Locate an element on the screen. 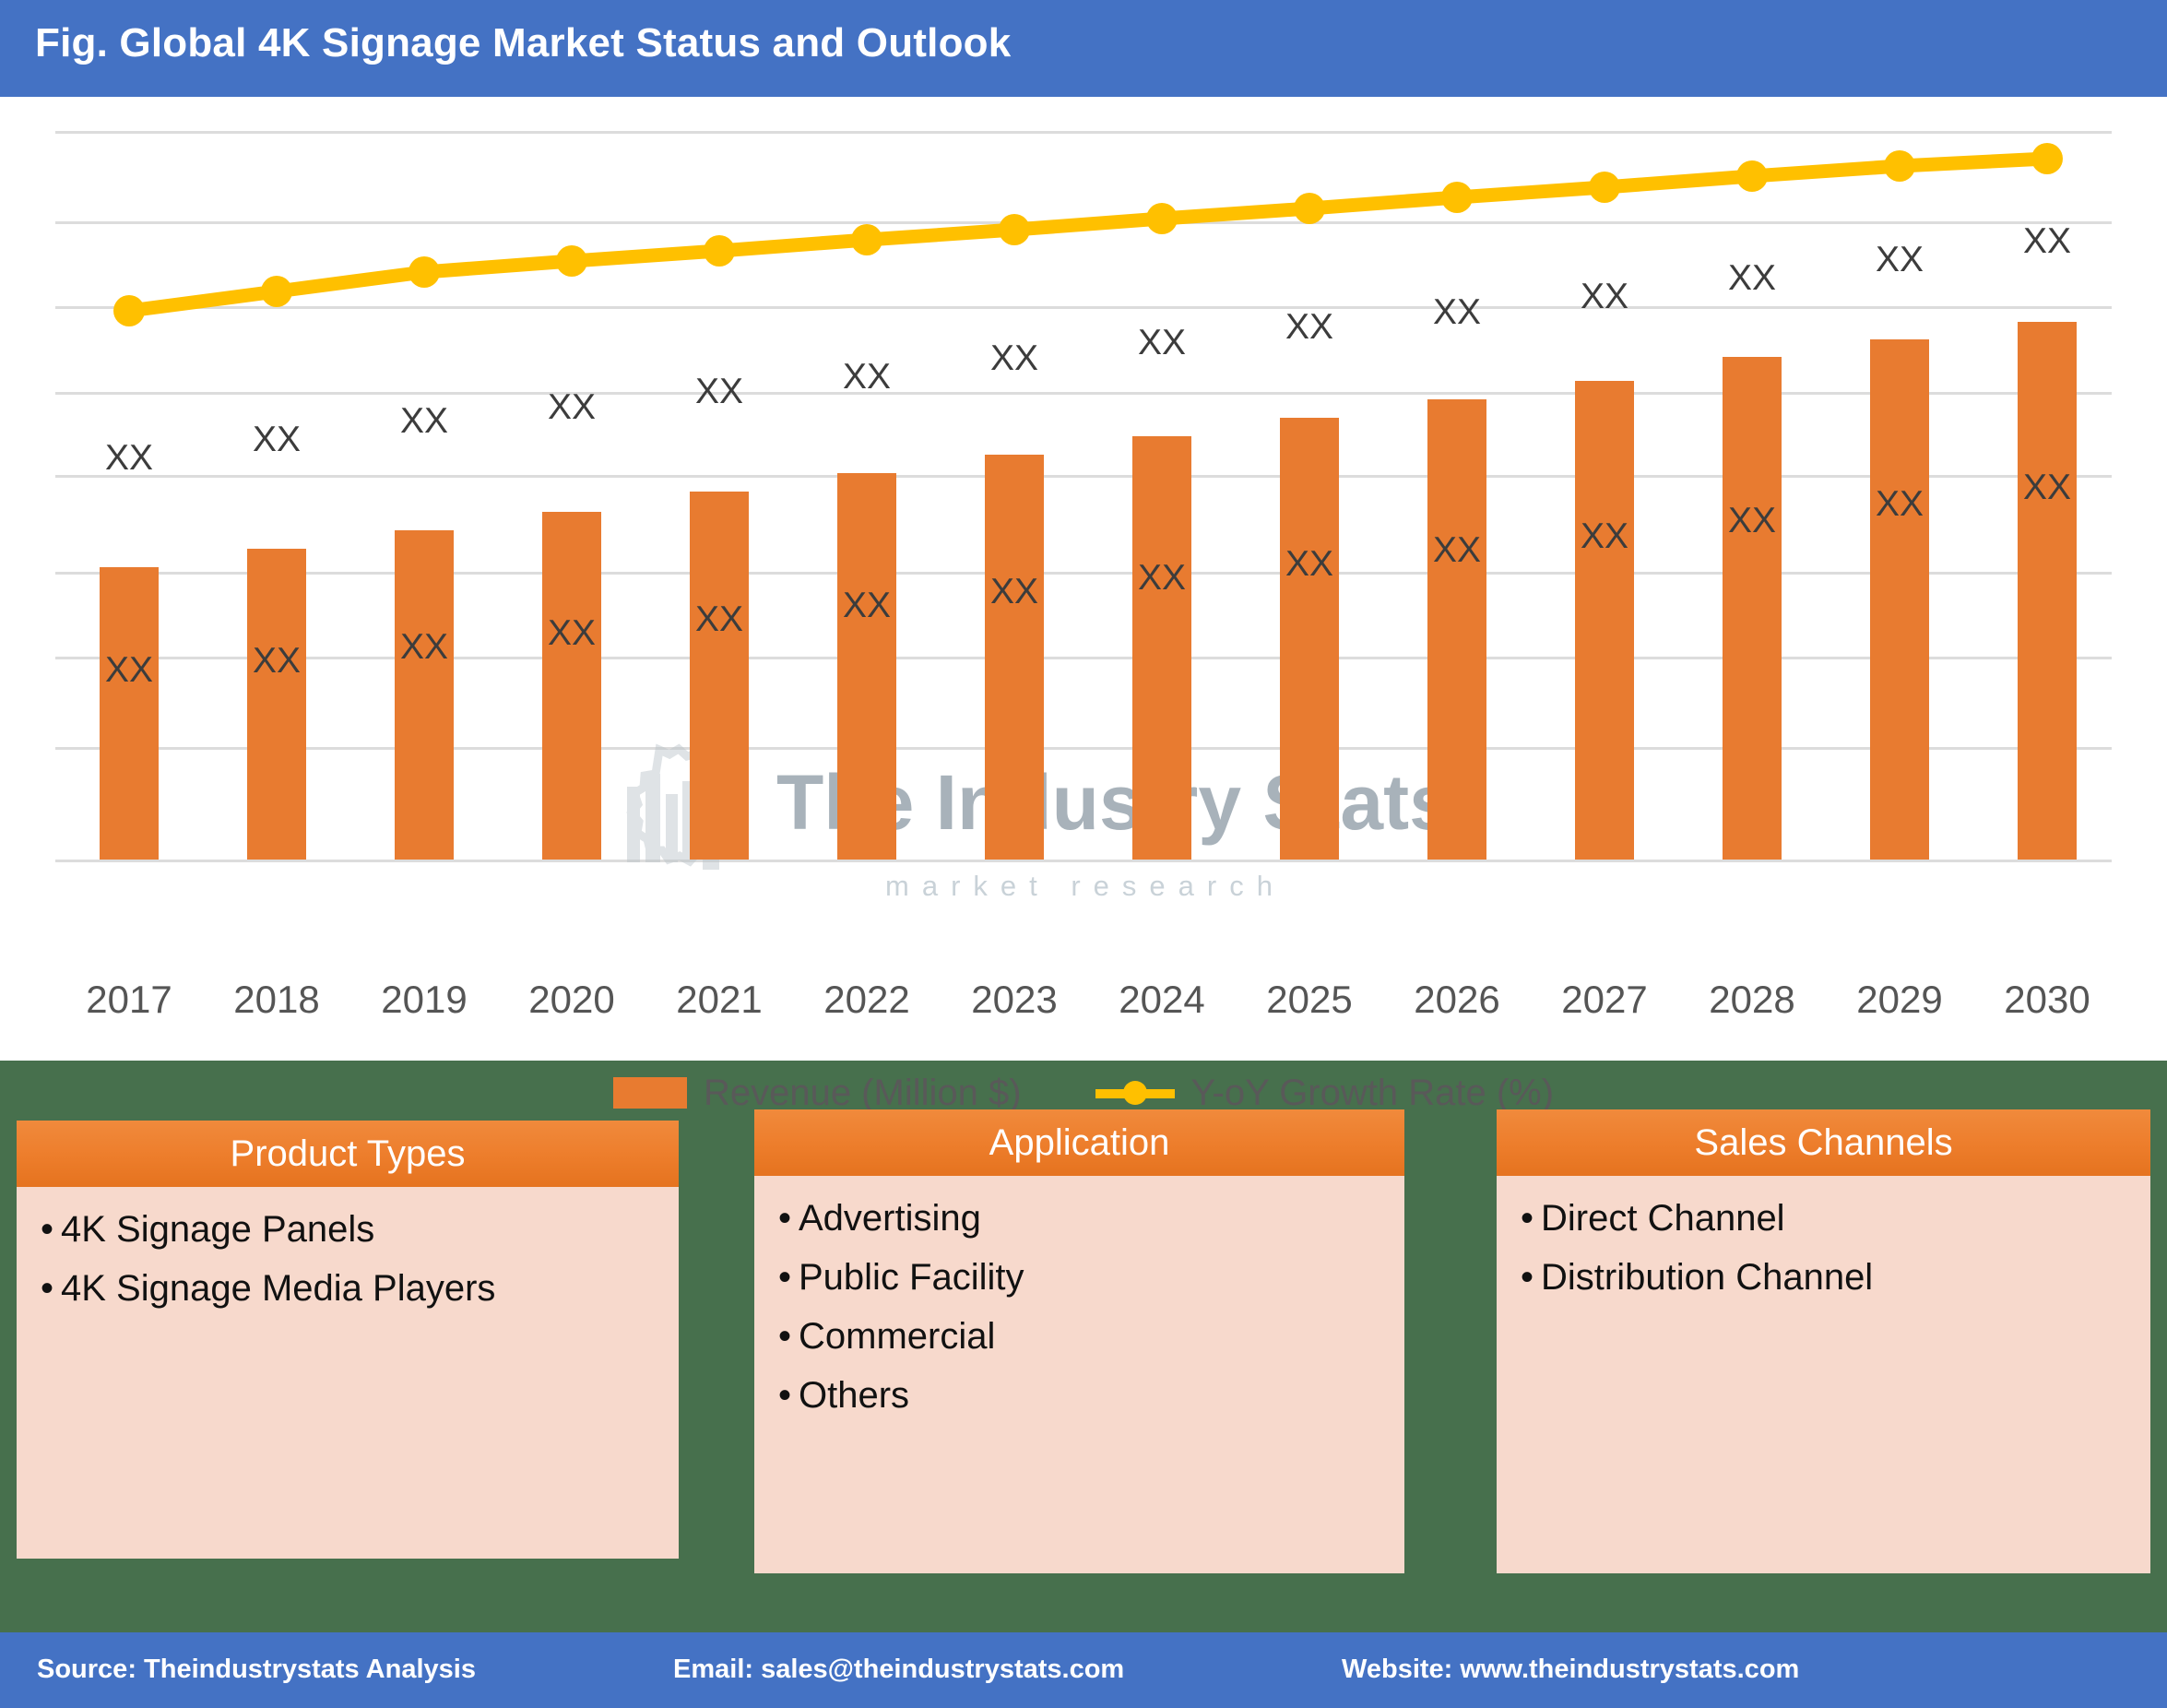 The width and height of the screenshot is (2167, 1708). svg-text: market research is located at coordinates (1085, 886).